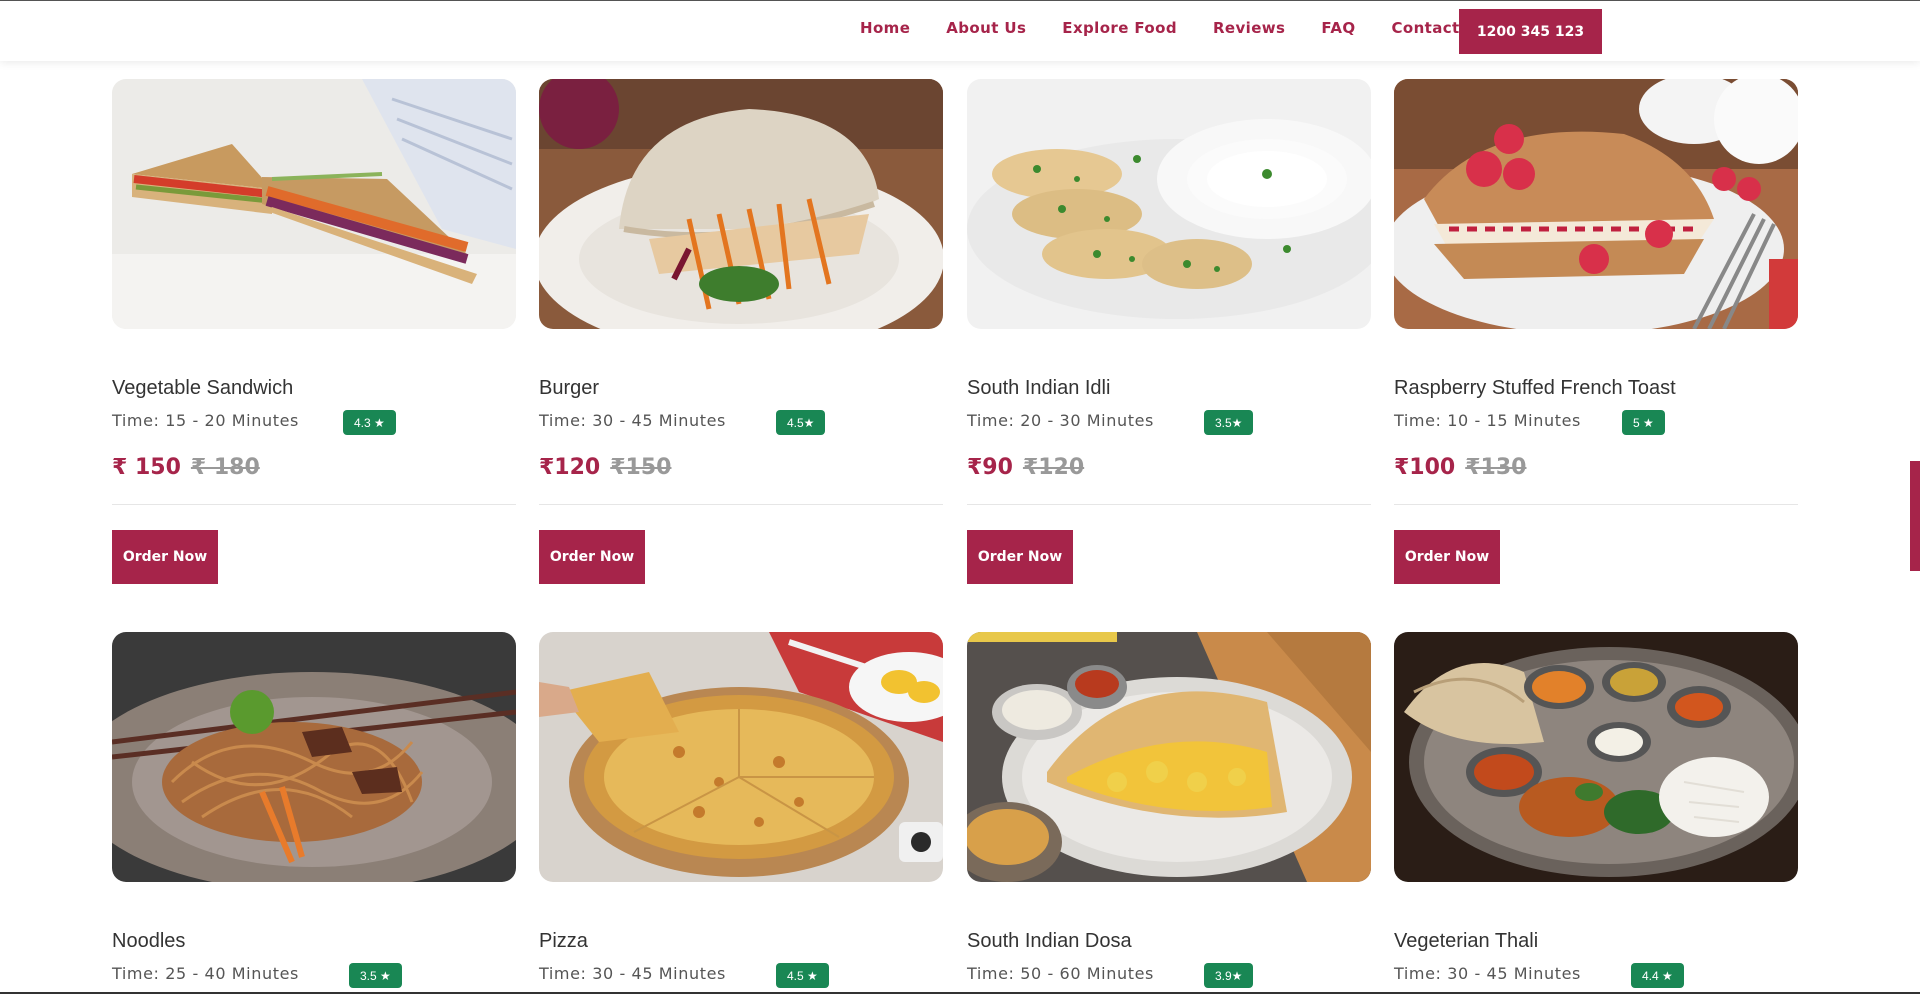  What do you see at coordinates (1060, 420) in the screenshot?
I see `food-time: Time: 20 - 30 Minutes` at bounding box center [1060, 420].